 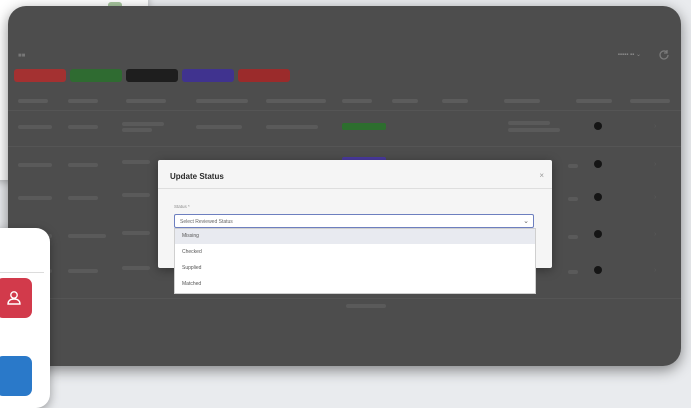 I want to click on user-icon, so click(x=14, y=298).